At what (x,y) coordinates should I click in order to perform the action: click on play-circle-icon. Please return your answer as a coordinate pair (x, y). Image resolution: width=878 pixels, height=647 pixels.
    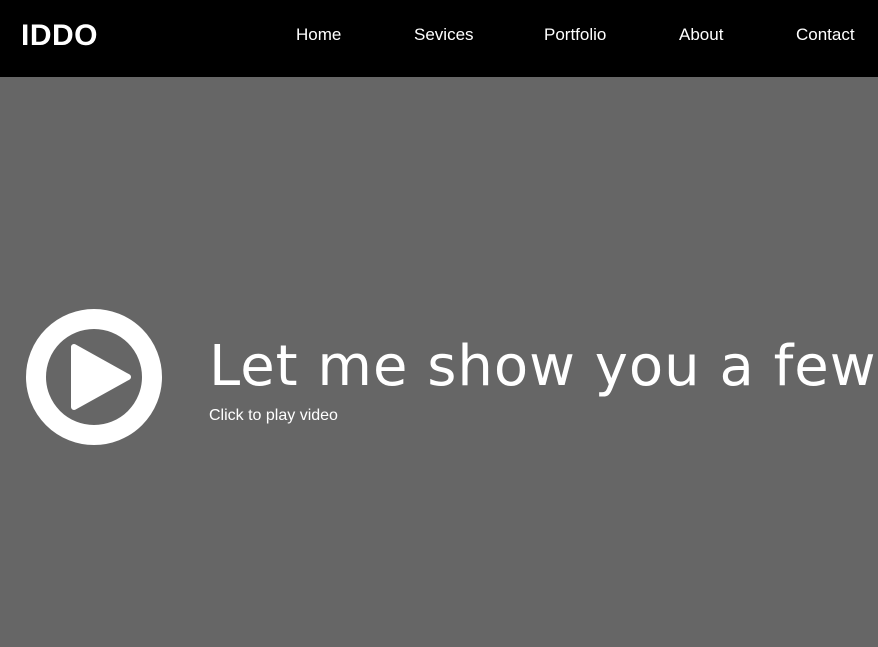
    Looking at the image, I should click on (94, 377).